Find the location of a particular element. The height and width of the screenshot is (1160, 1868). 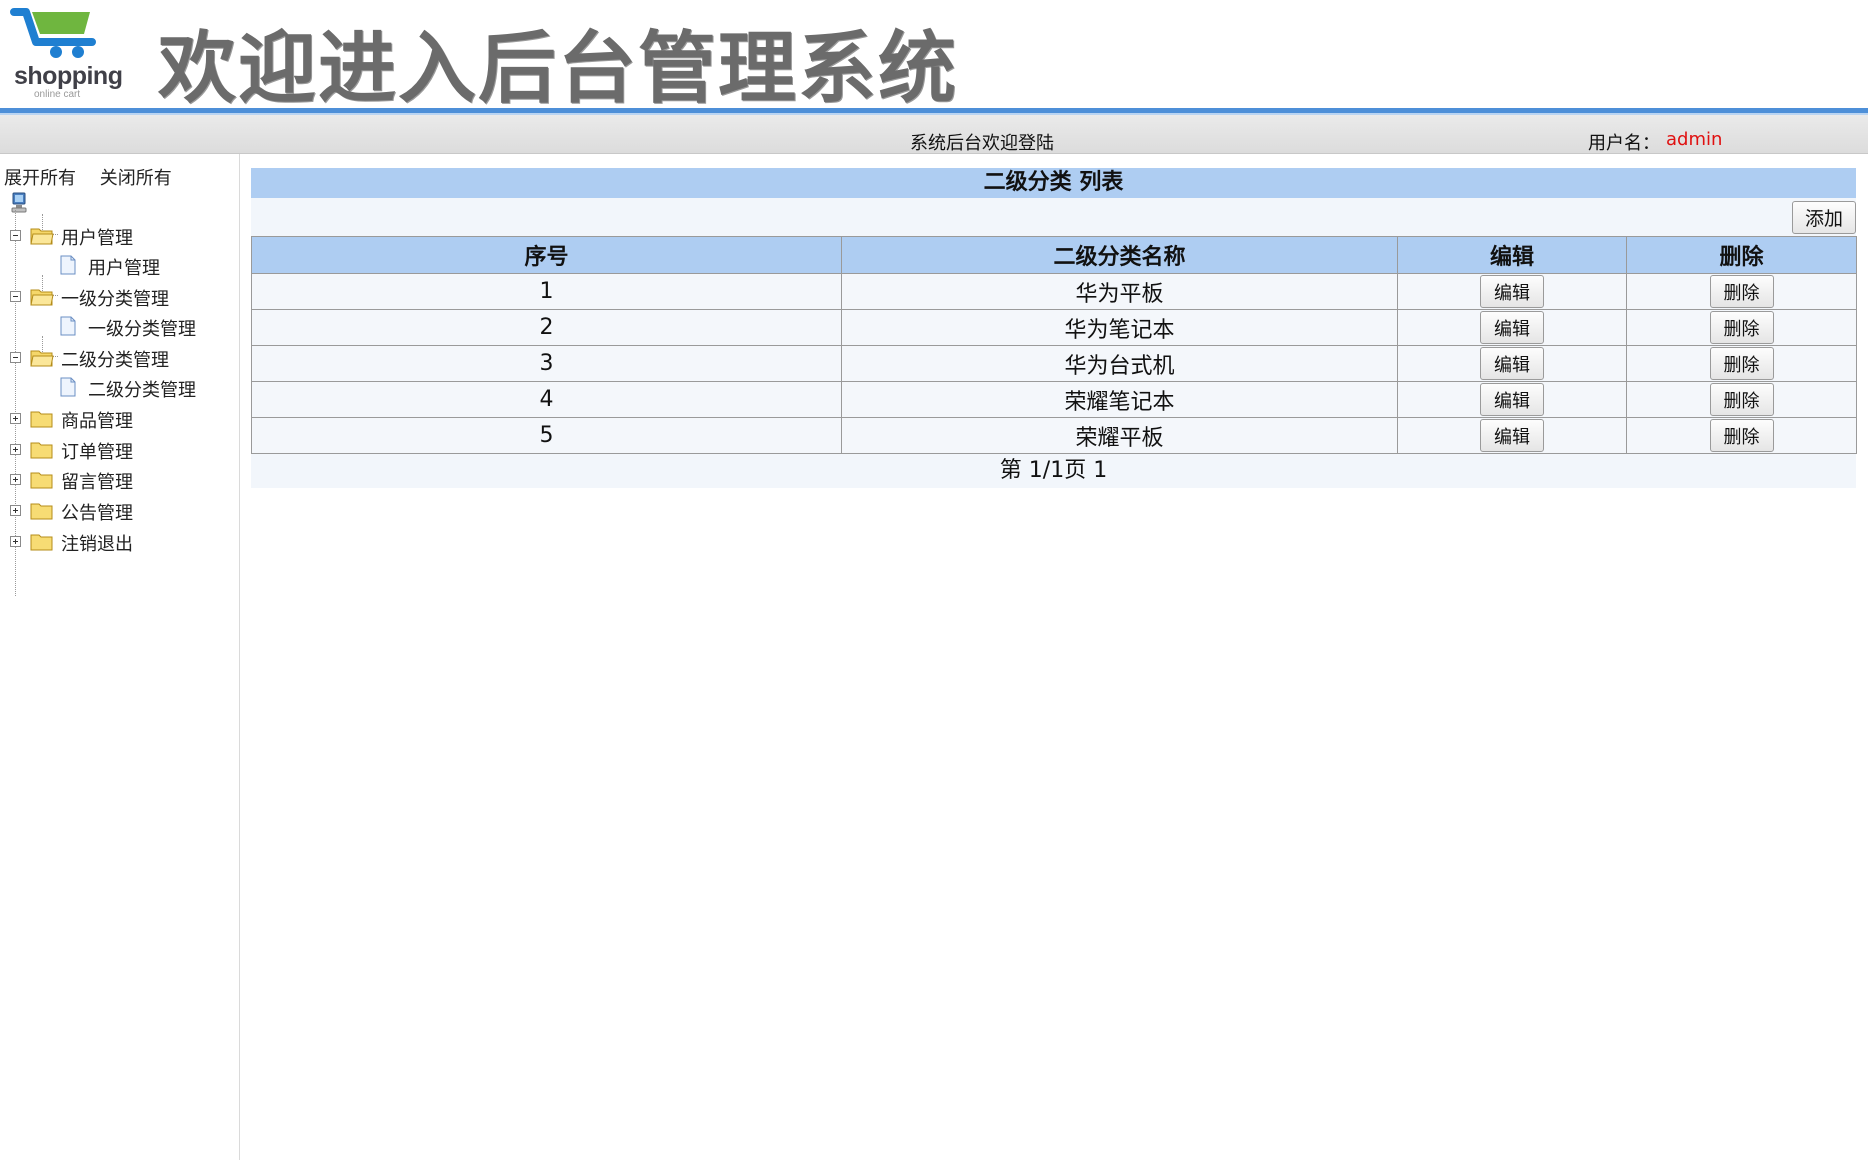

tree-folder-label: 二级分类管理 is located at coordinates (115, 360).